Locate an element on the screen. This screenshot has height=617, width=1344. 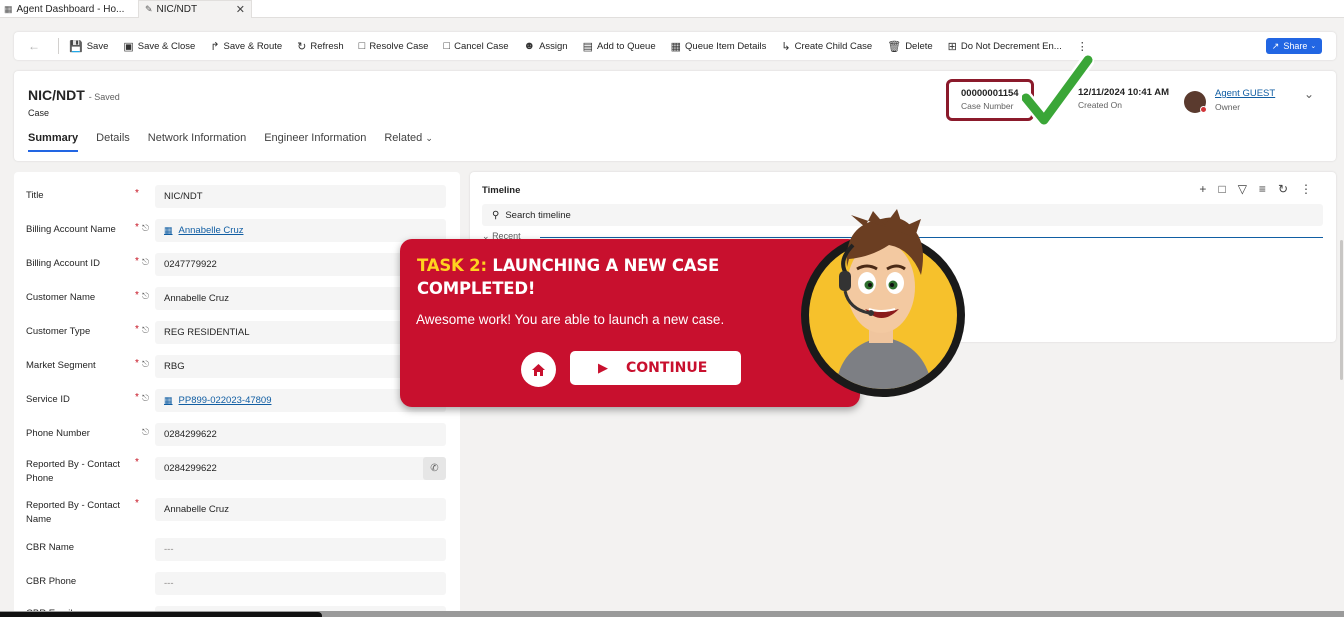
filter-icon: ▽ is located at coordinates (1242, 189).